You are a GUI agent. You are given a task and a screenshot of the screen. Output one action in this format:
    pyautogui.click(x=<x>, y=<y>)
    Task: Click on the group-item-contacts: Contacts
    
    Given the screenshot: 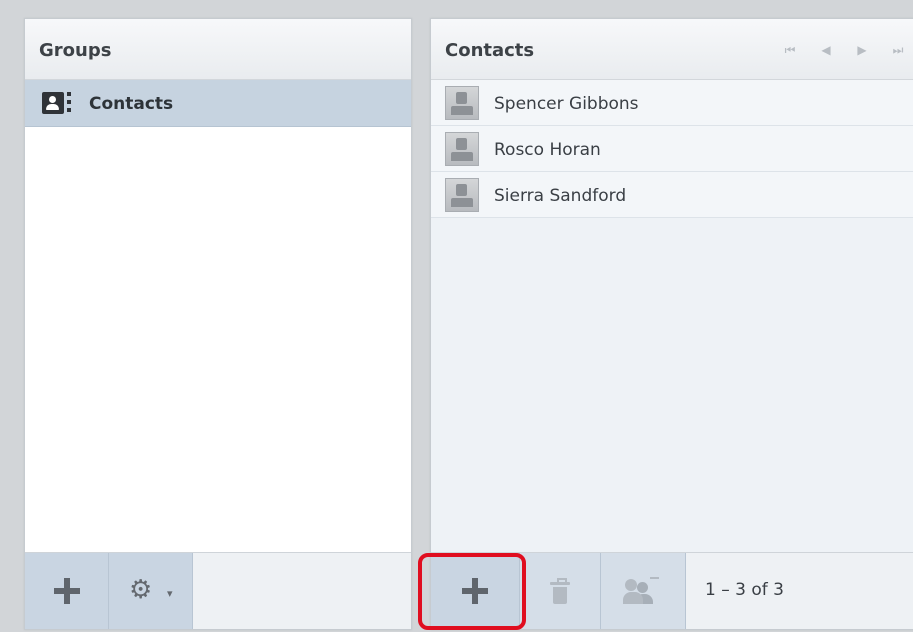 What is the action you would take?
    pyautogui.click(x=218, y=103)
    